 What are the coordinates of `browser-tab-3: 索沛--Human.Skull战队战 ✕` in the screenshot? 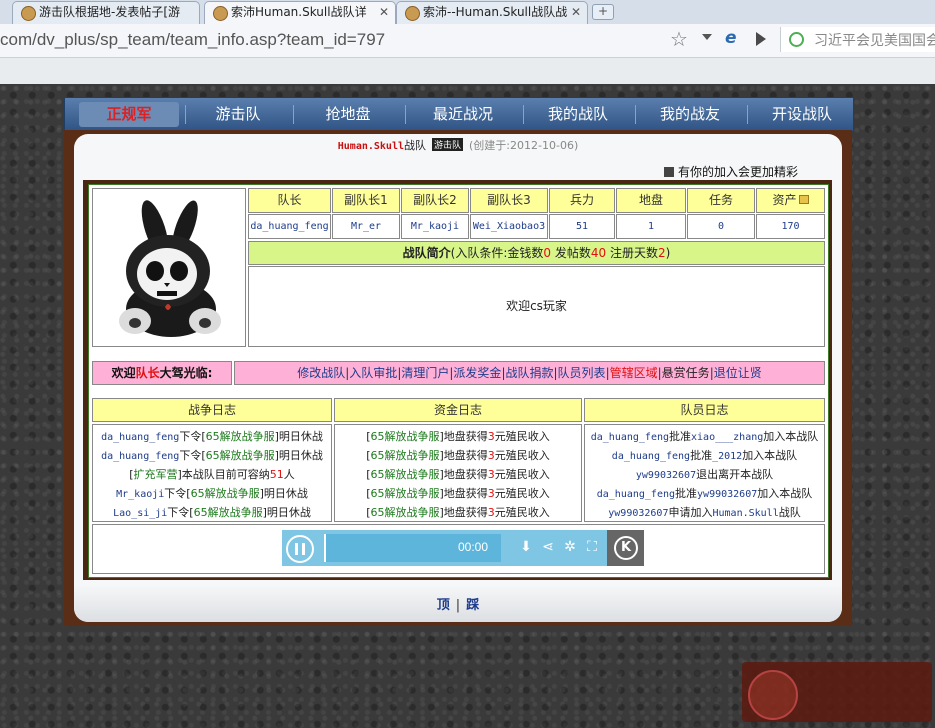 It's located at (492, 12).